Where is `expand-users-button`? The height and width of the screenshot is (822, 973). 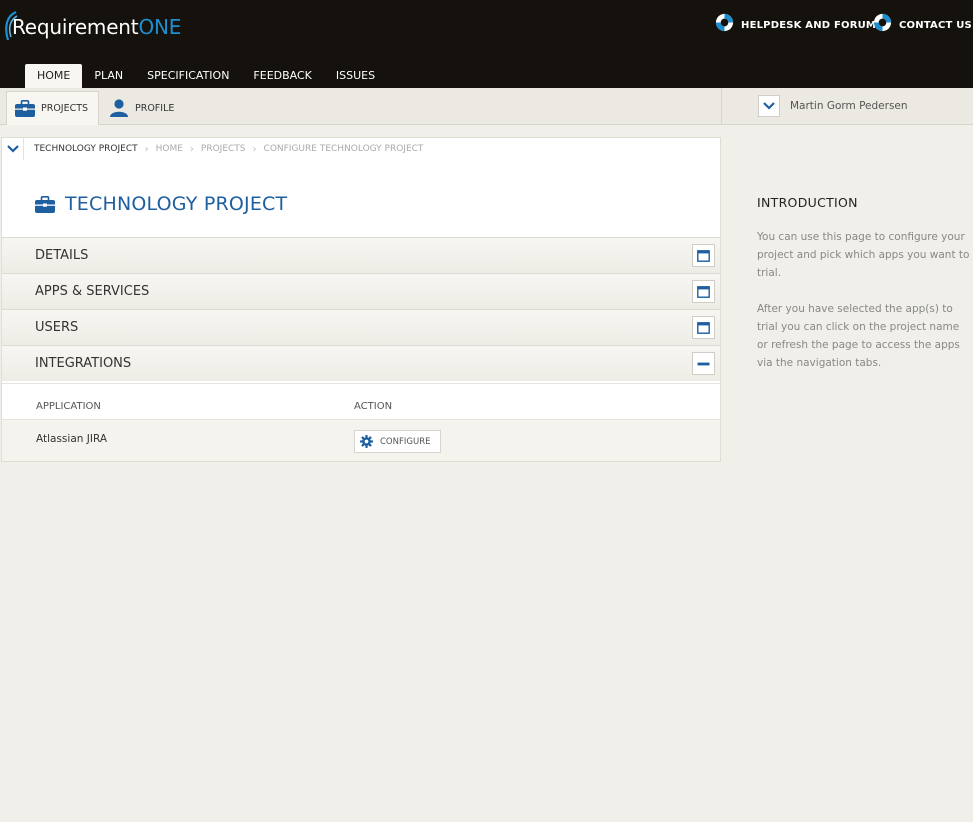 expand-users-button is located at coordinates (703, 327).